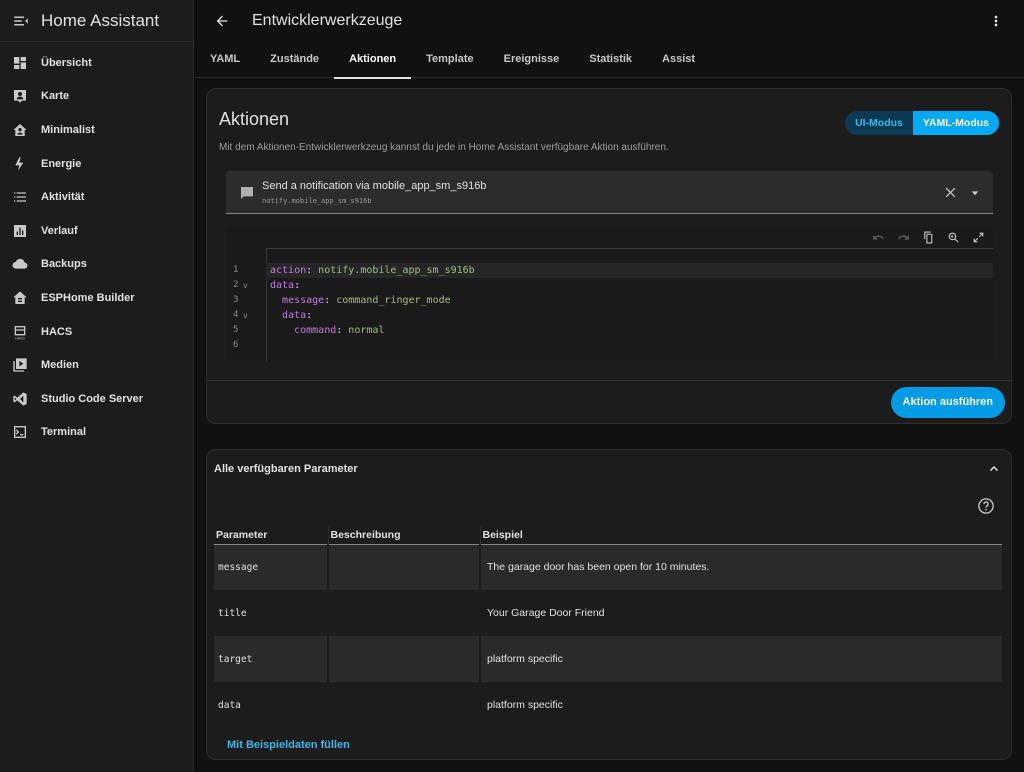 The width and height of the screenshot is (1024, 772). I want to click on sidebar-item-label: Verlauf, so click(59, 230).